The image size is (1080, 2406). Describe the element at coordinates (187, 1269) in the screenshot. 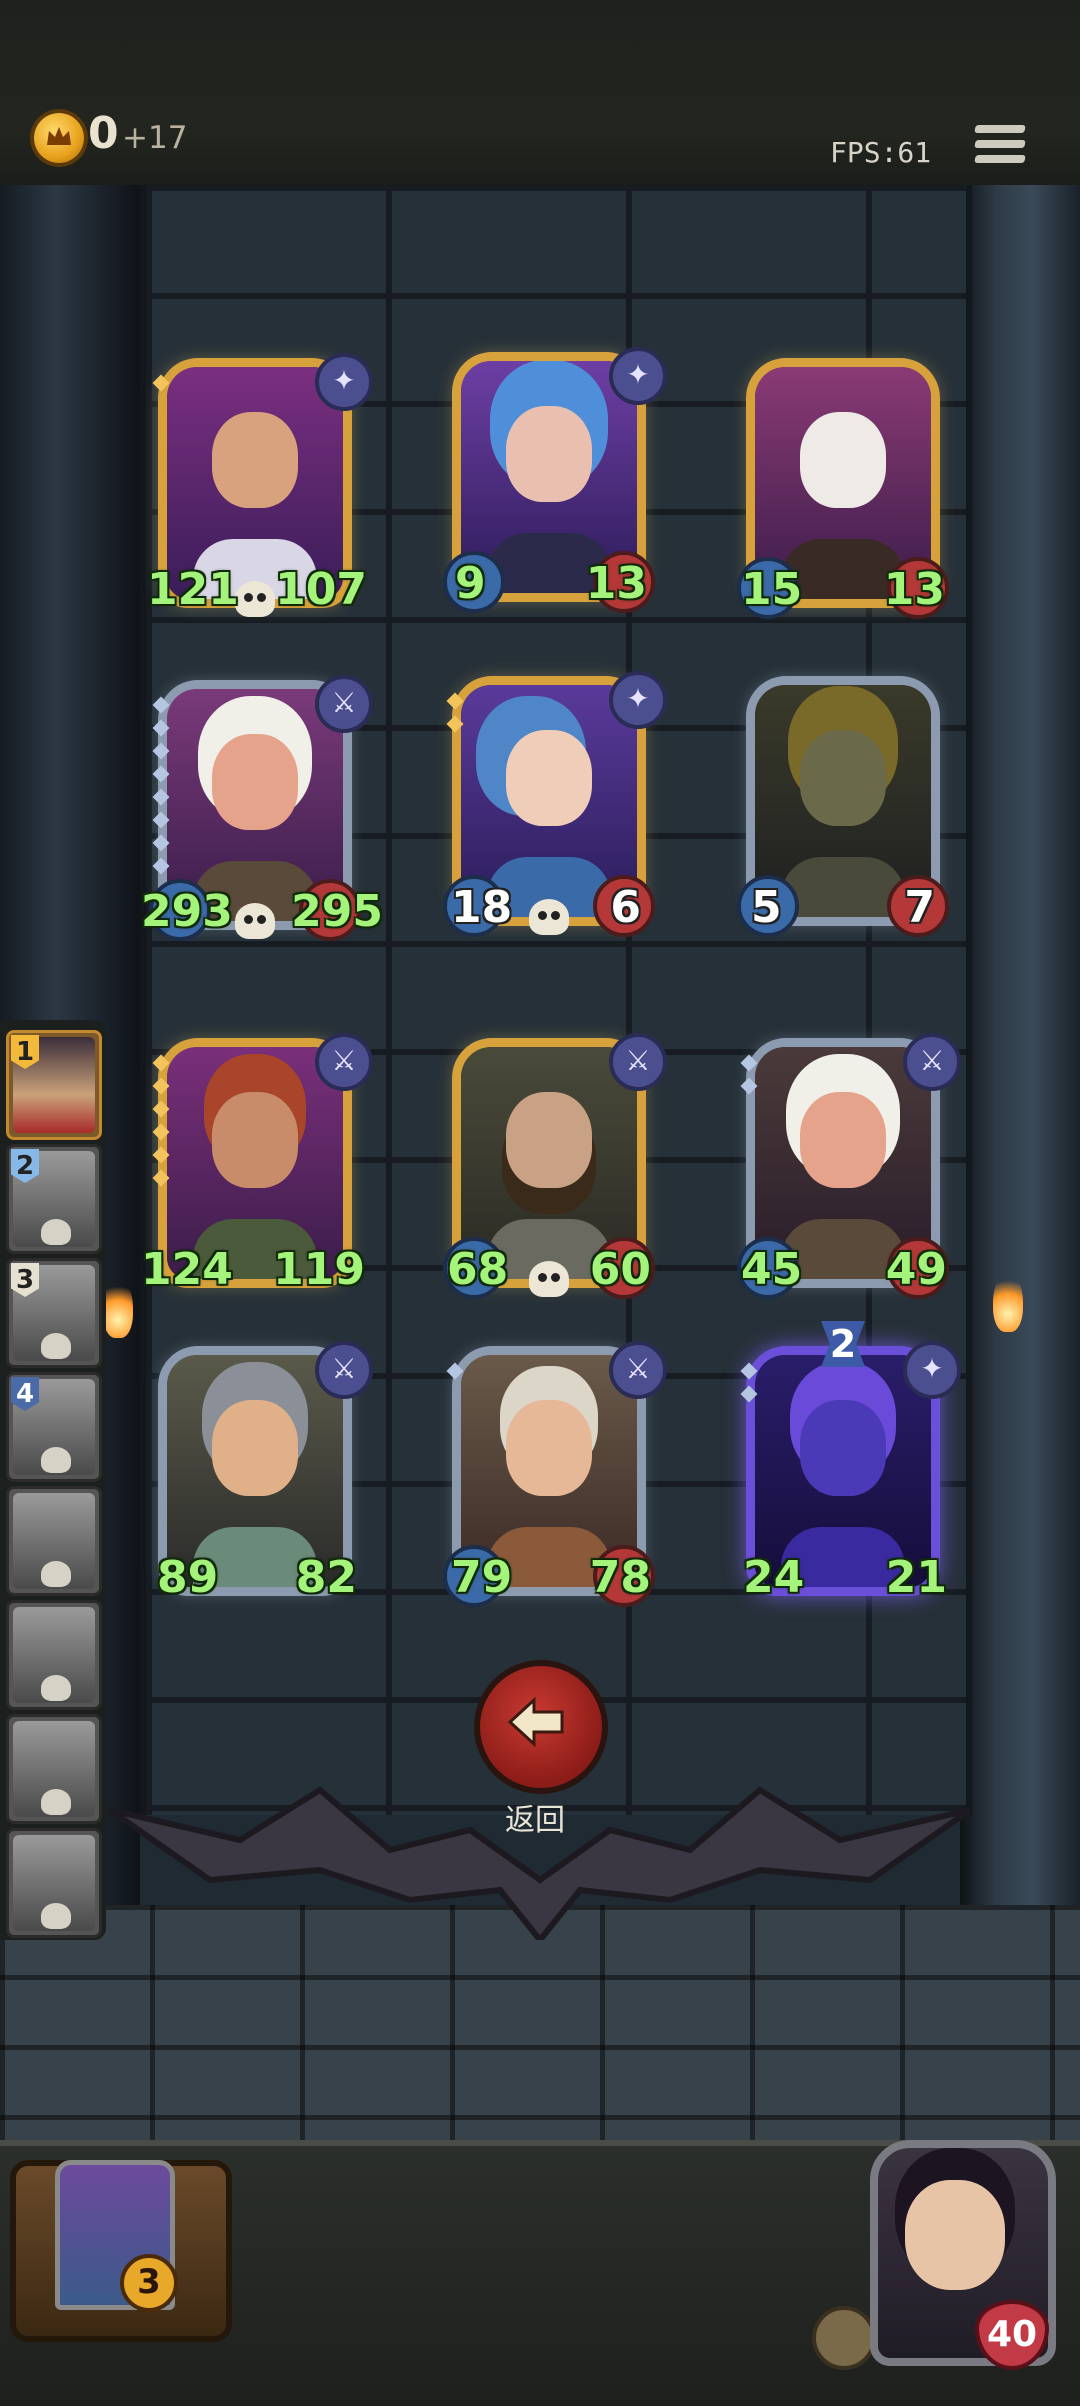

I see `card-attack: 124` at that location.